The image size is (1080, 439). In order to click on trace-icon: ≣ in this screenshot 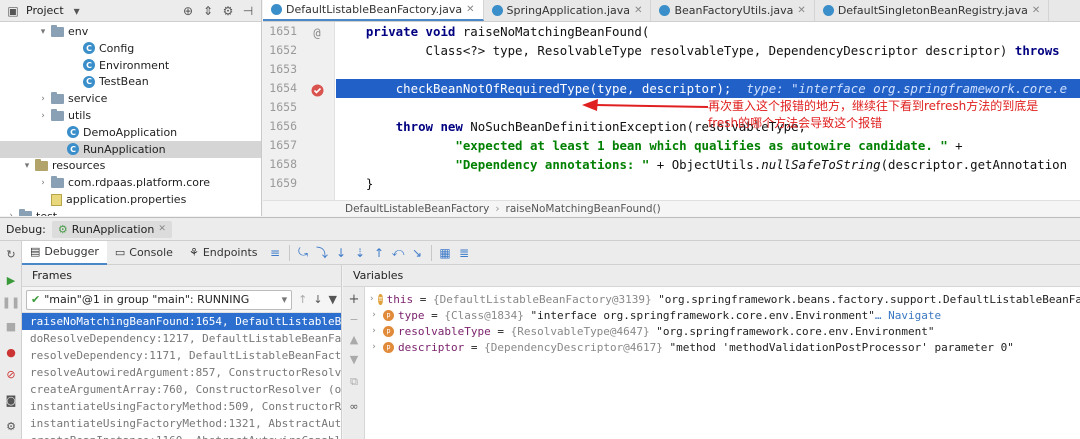, I will do `click(464, 252)`.